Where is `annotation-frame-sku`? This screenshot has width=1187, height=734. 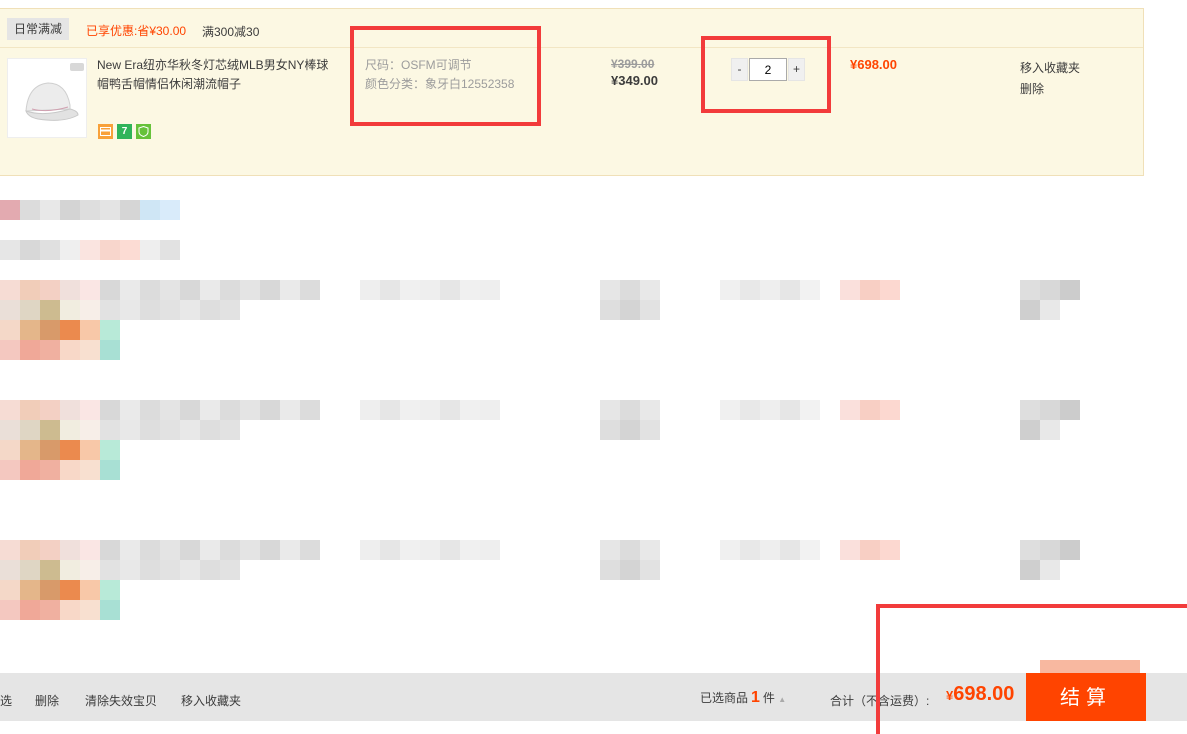 annotation-frame-sku is located at coordinates (445, 76).